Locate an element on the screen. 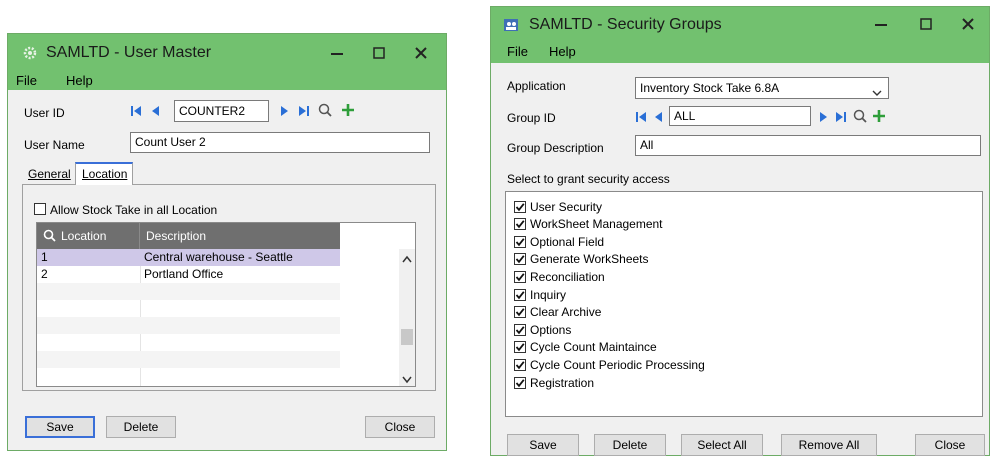 This screenshot has height=456, width=993. title-bar: SAMLTD - Security Groups is located at coordinates (740, 24).